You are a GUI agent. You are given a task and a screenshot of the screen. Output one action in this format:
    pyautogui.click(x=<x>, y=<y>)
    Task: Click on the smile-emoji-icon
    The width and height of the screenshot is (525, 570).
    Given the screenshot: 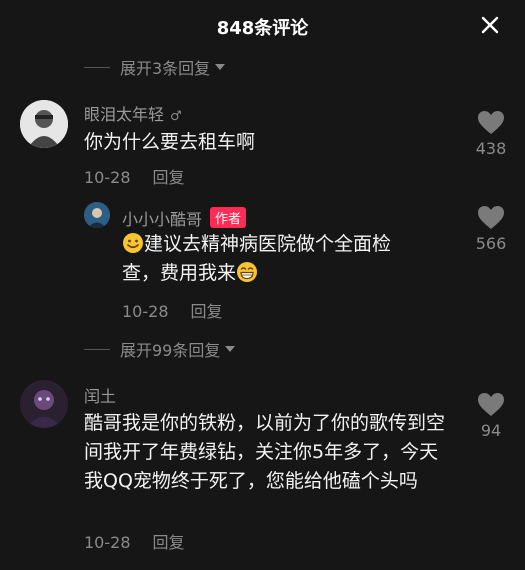 What is the action you would take?
    pyautogui.click(x=133, y=243)
    